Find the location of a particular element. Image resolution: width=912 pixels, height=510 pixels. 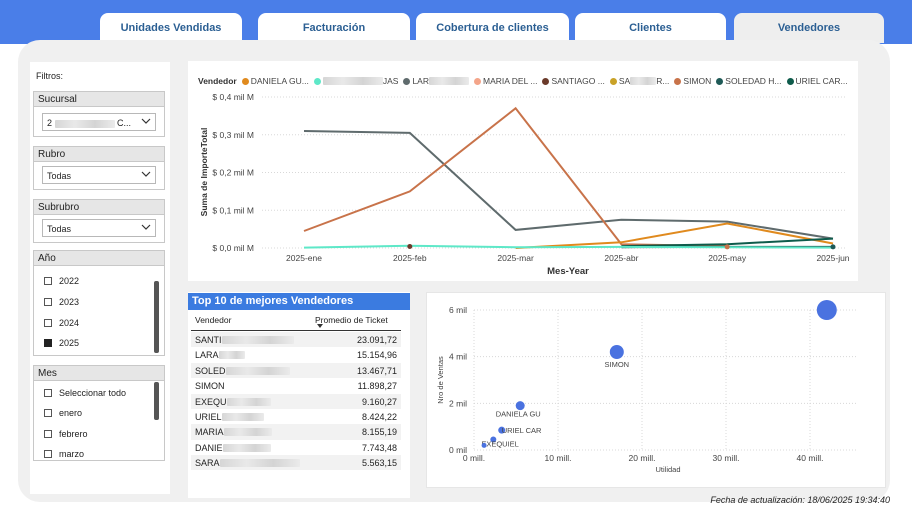

vendedor-cell: SOLED is located at coordinates (242, 371).